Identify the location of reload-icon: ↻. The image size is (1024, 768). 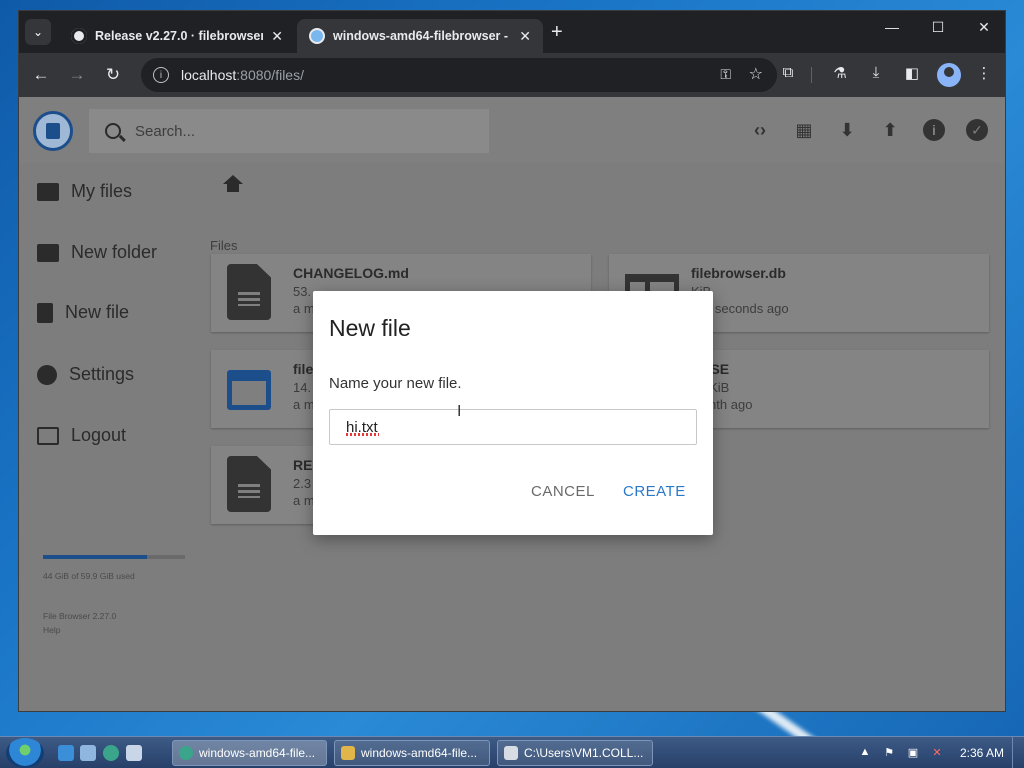
(113, 75).